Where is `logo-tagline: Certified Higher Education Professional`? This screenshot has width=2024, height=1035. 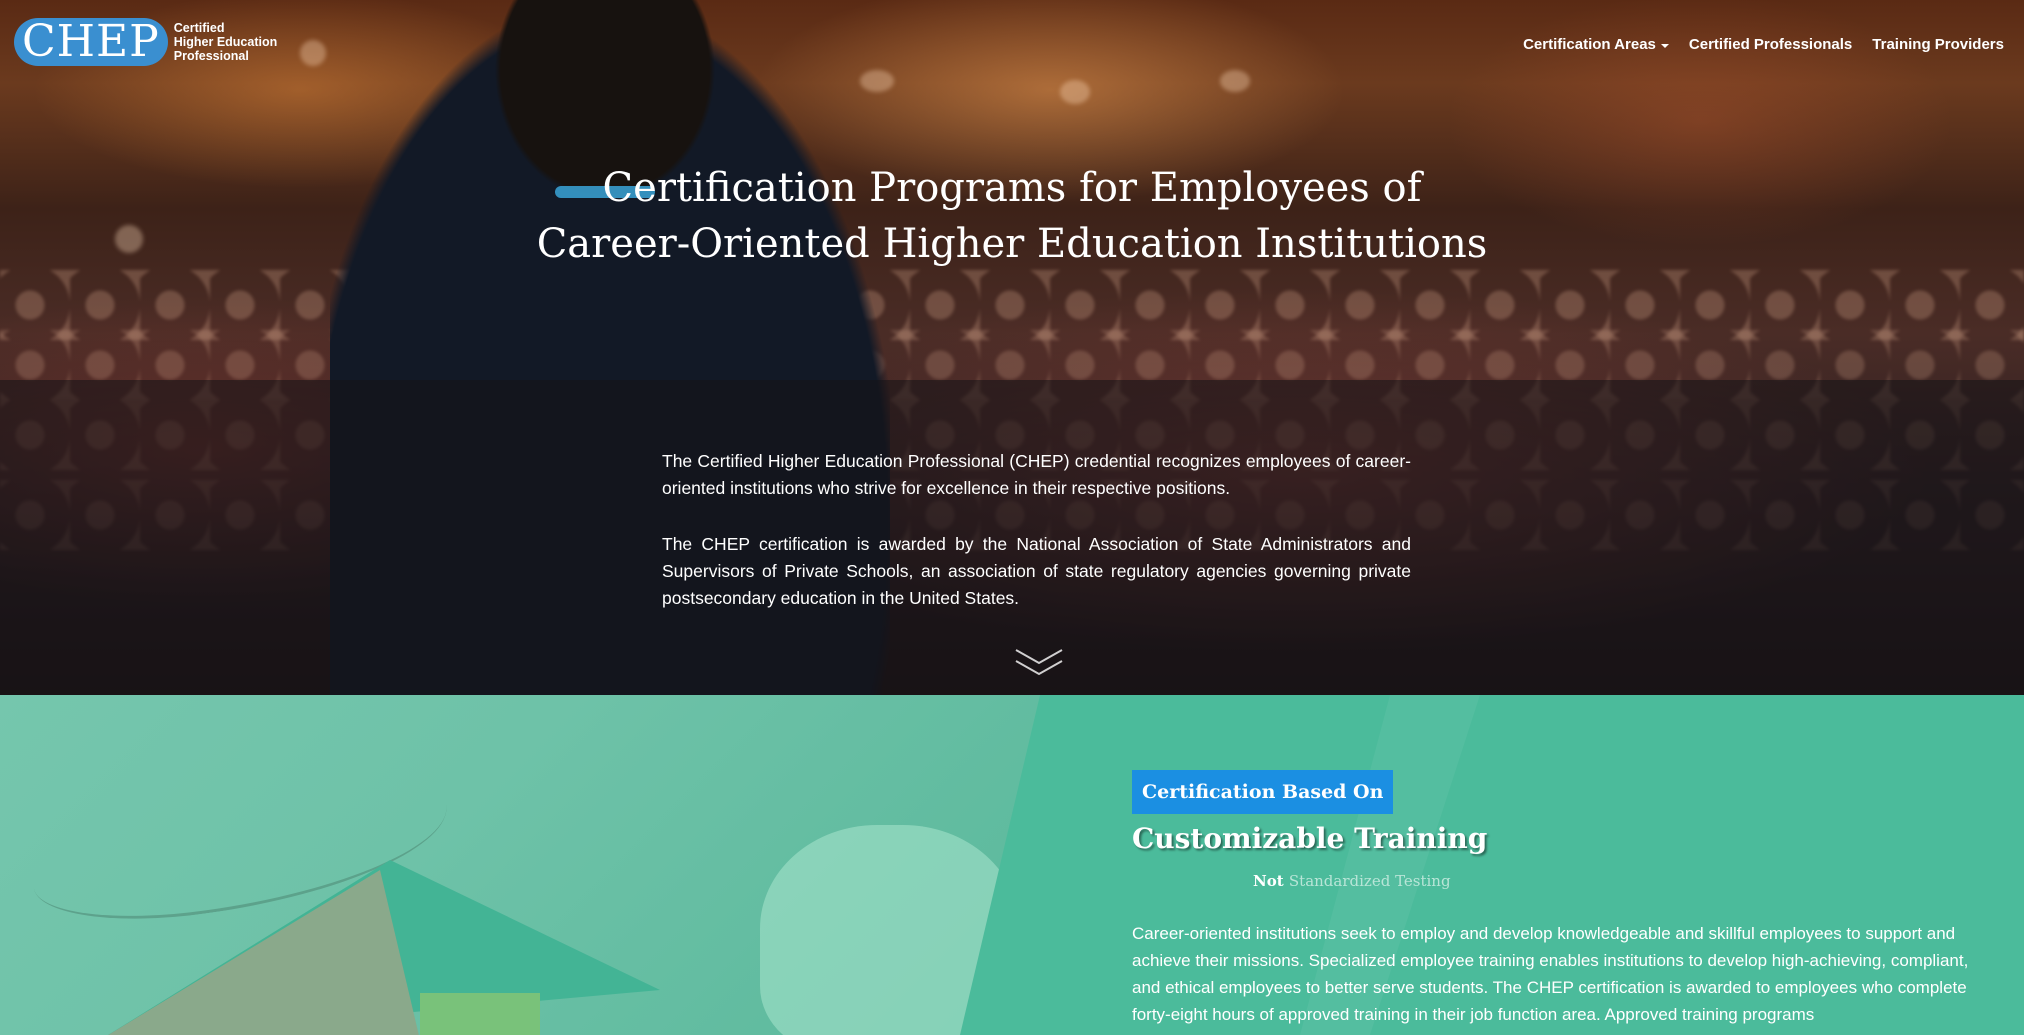 logo-tagline: Certified Higher Education Professional is located at coordinates (225, 42).